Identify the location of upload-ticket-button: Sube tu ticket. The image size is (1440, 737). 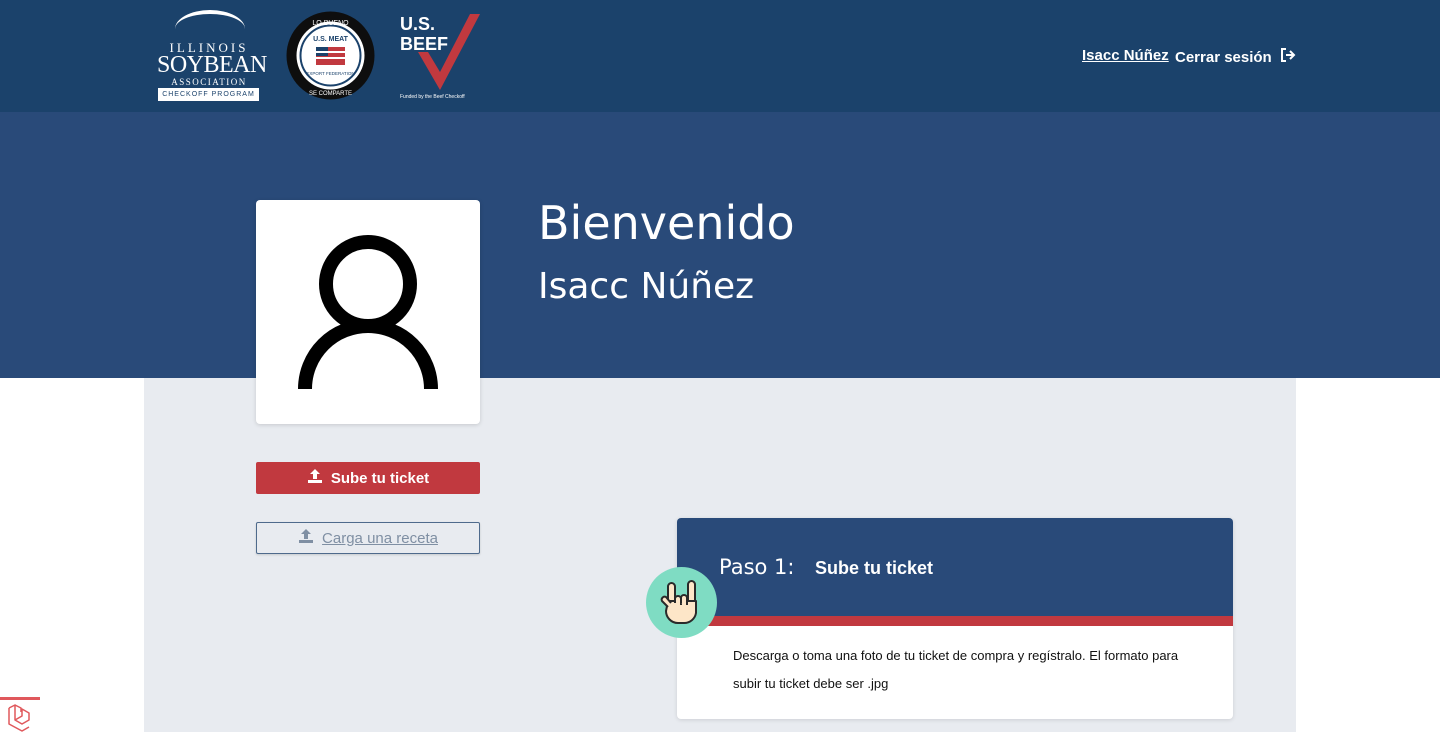
(368, 478).